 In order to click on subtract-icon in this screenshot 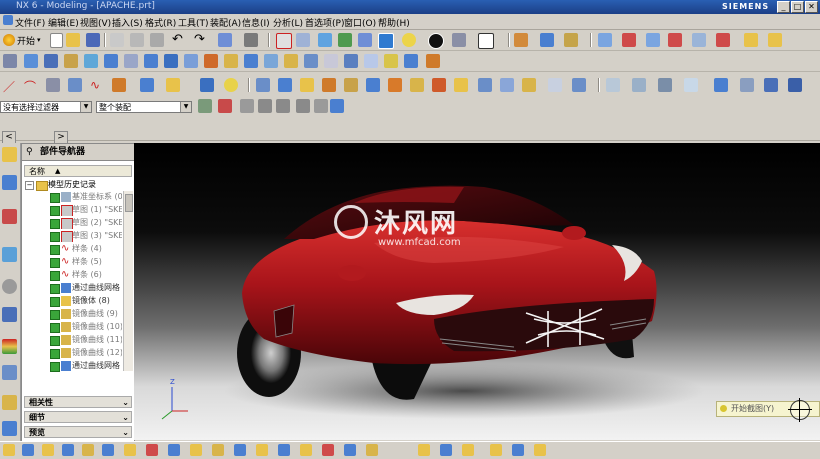, I will do `click(371, 61)`.